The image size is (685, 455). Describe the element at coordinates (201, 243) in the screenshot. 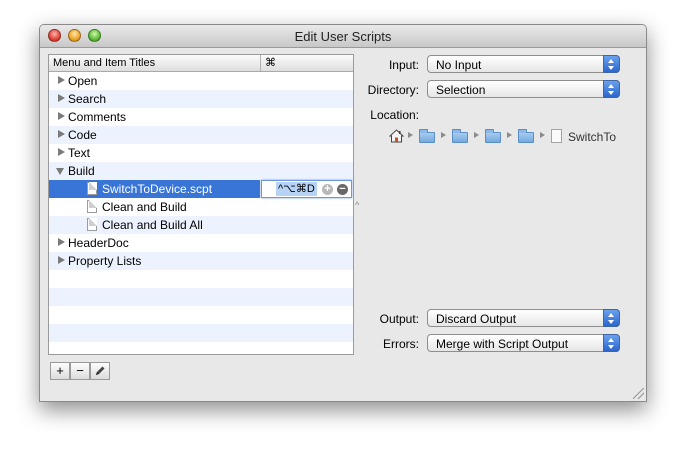

I see `outline-row-headerdoc: HeaderDoc` at that location.